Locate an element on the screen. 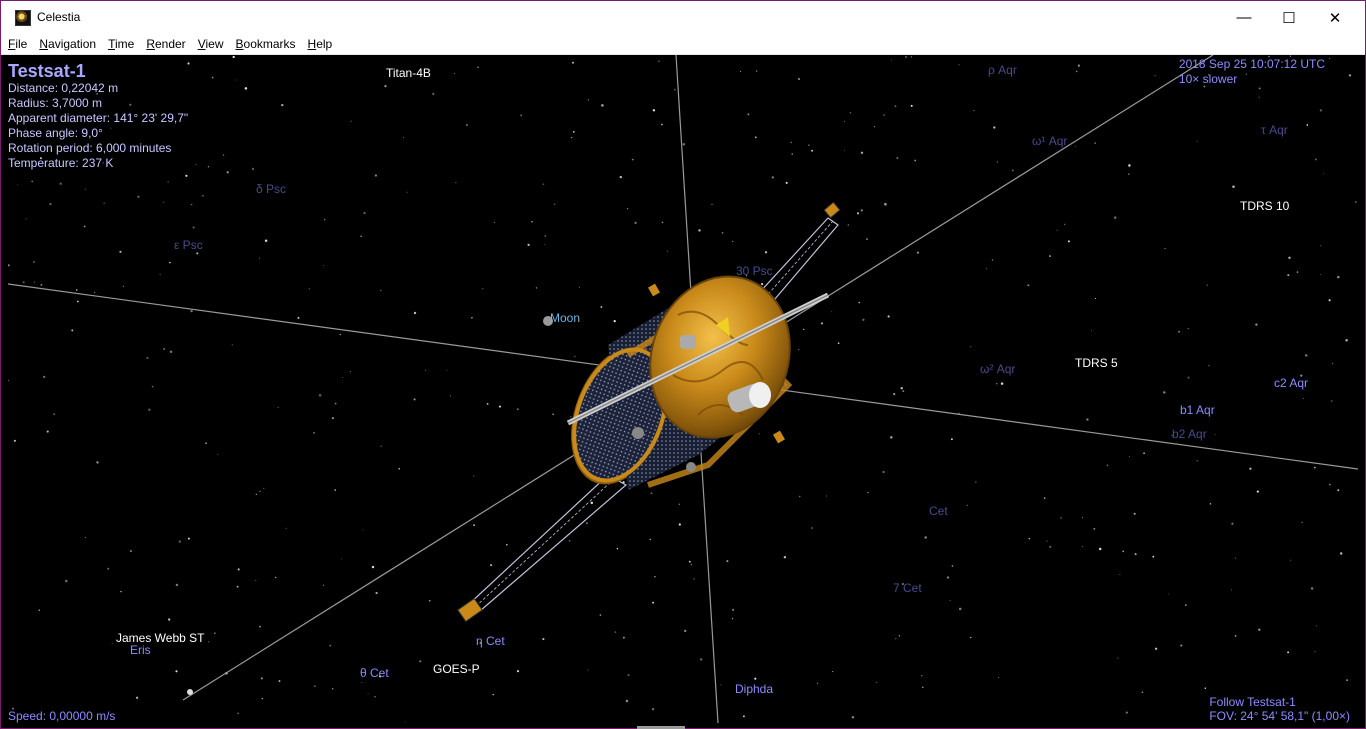  close-button: ✕ is located at coordinates (1335, 17).